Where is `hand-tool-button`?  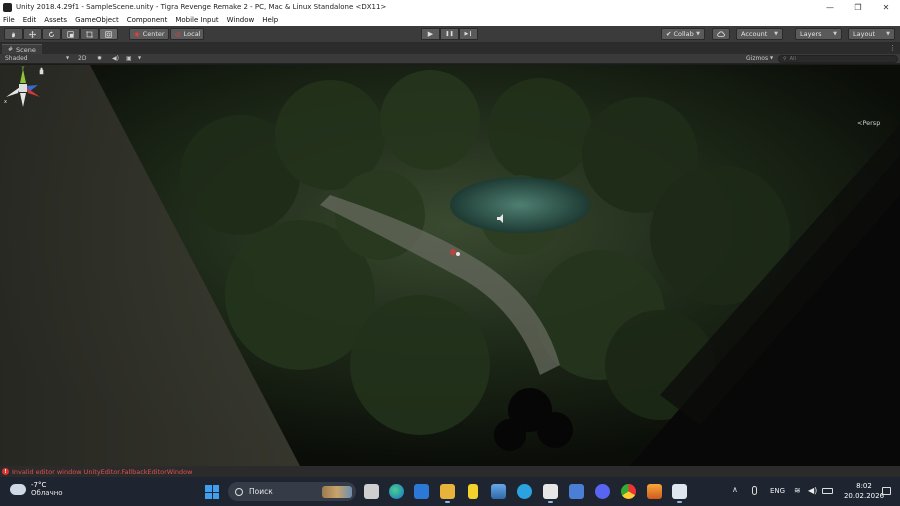
hand-tool-button is located at coordinates (13, 34).